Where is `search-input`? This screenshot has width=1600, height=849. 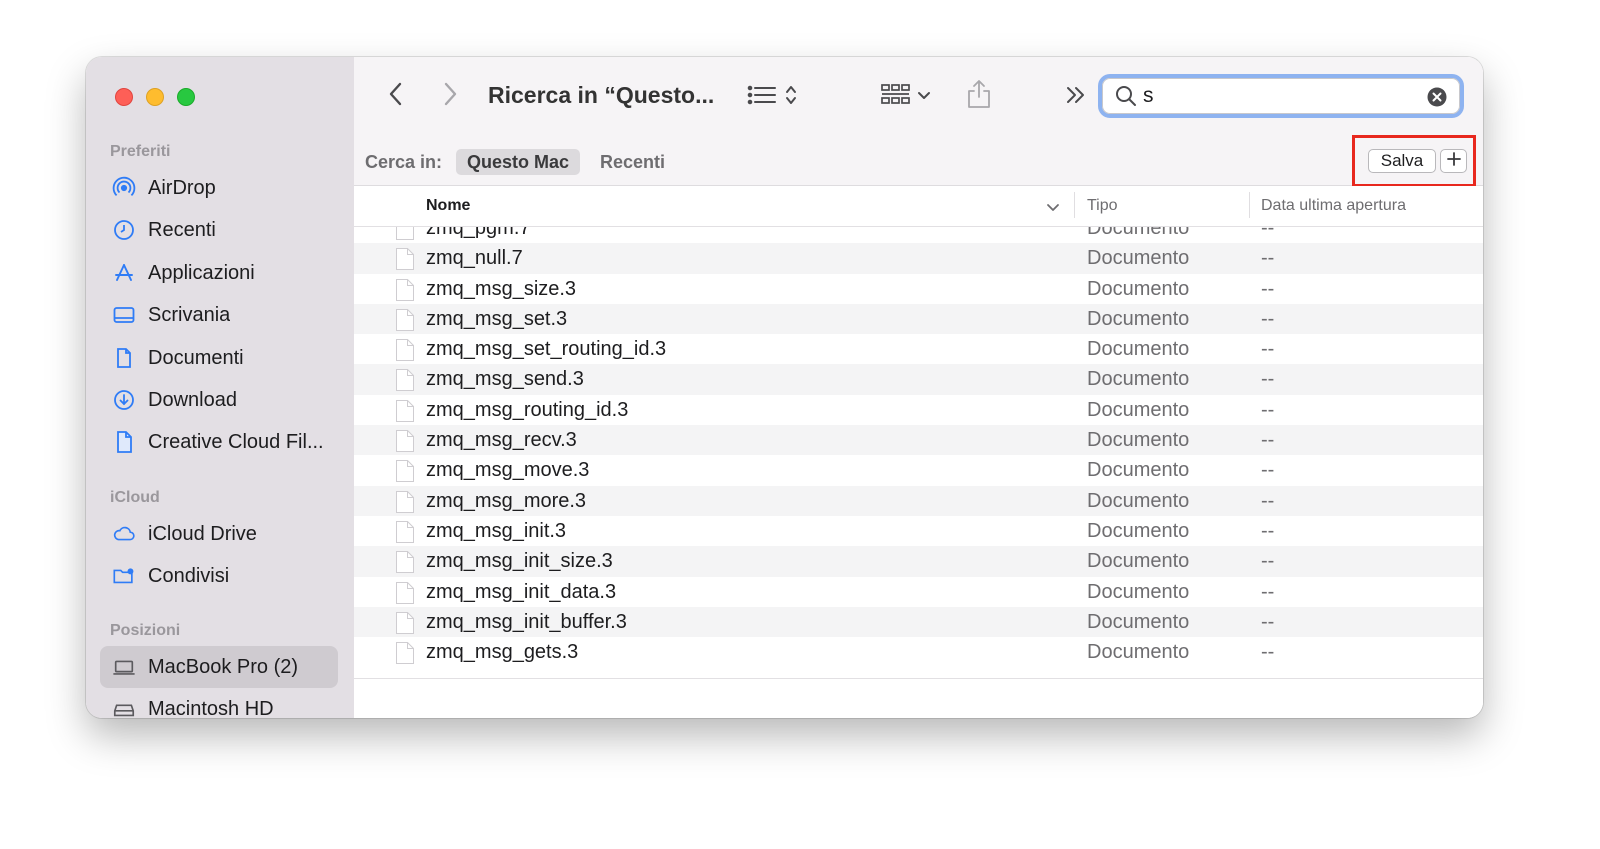 search-input is located at coordinates (1278, 96).